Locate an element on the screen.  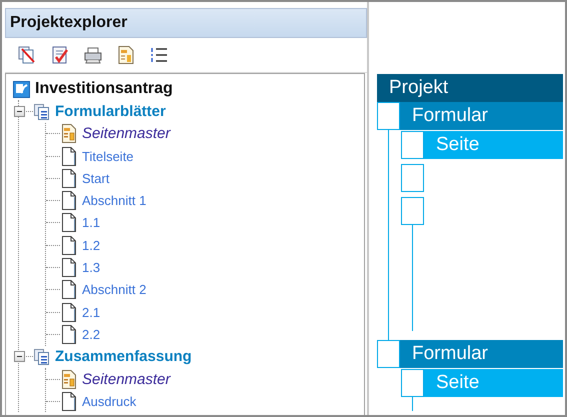
tree-item: Formularblätter is located at coordinates (110, 111).